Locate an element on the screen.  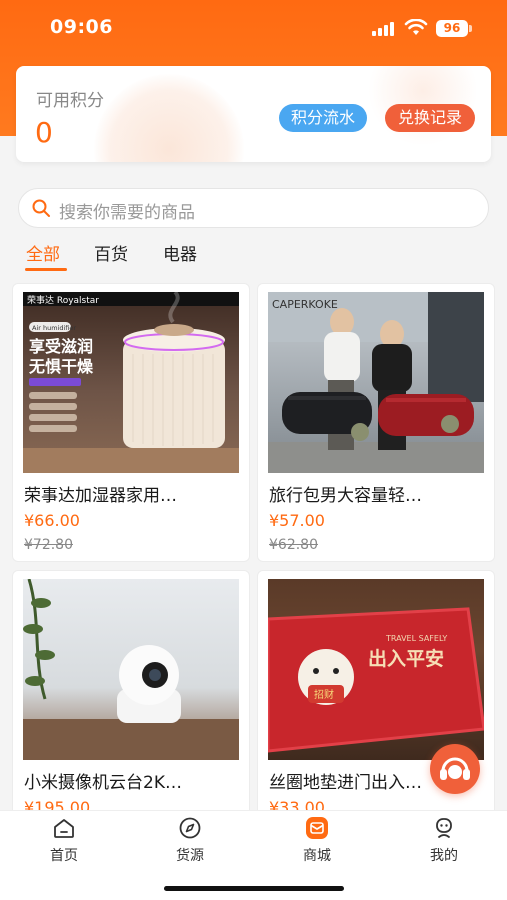
product-card: CAPERKOKE 旅行包男大容量轻… ¥57.00 ¥62.80 is located at coordinates (376, 422).